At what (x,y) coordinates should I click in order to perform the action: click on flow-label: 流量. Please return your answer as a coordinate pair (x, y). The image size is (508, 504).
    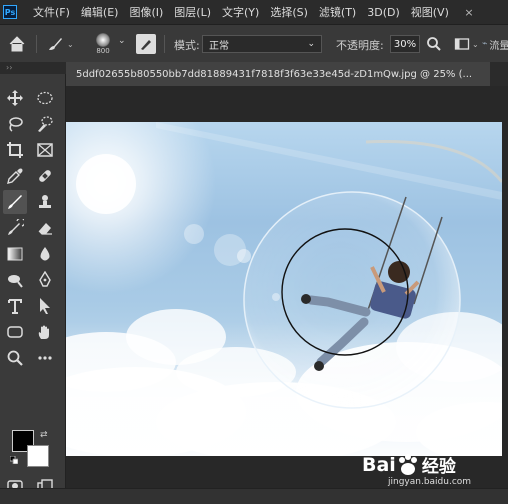
    Looking at the image, I should click on (498, 46).